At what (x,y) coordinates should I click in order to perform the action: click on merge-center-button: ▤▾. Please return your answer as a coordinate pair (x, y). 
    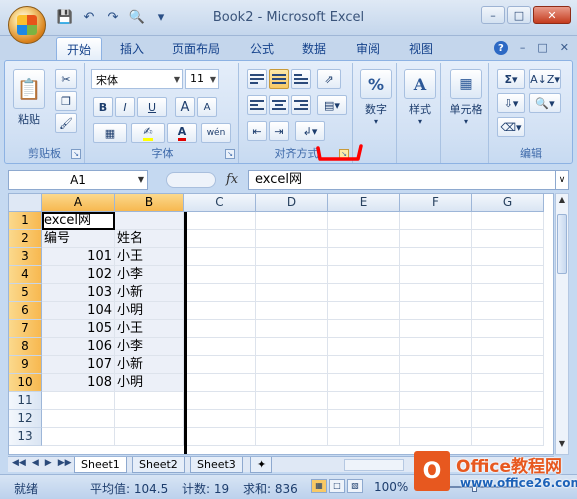
    Looking at the image, I should click on (332, 105).